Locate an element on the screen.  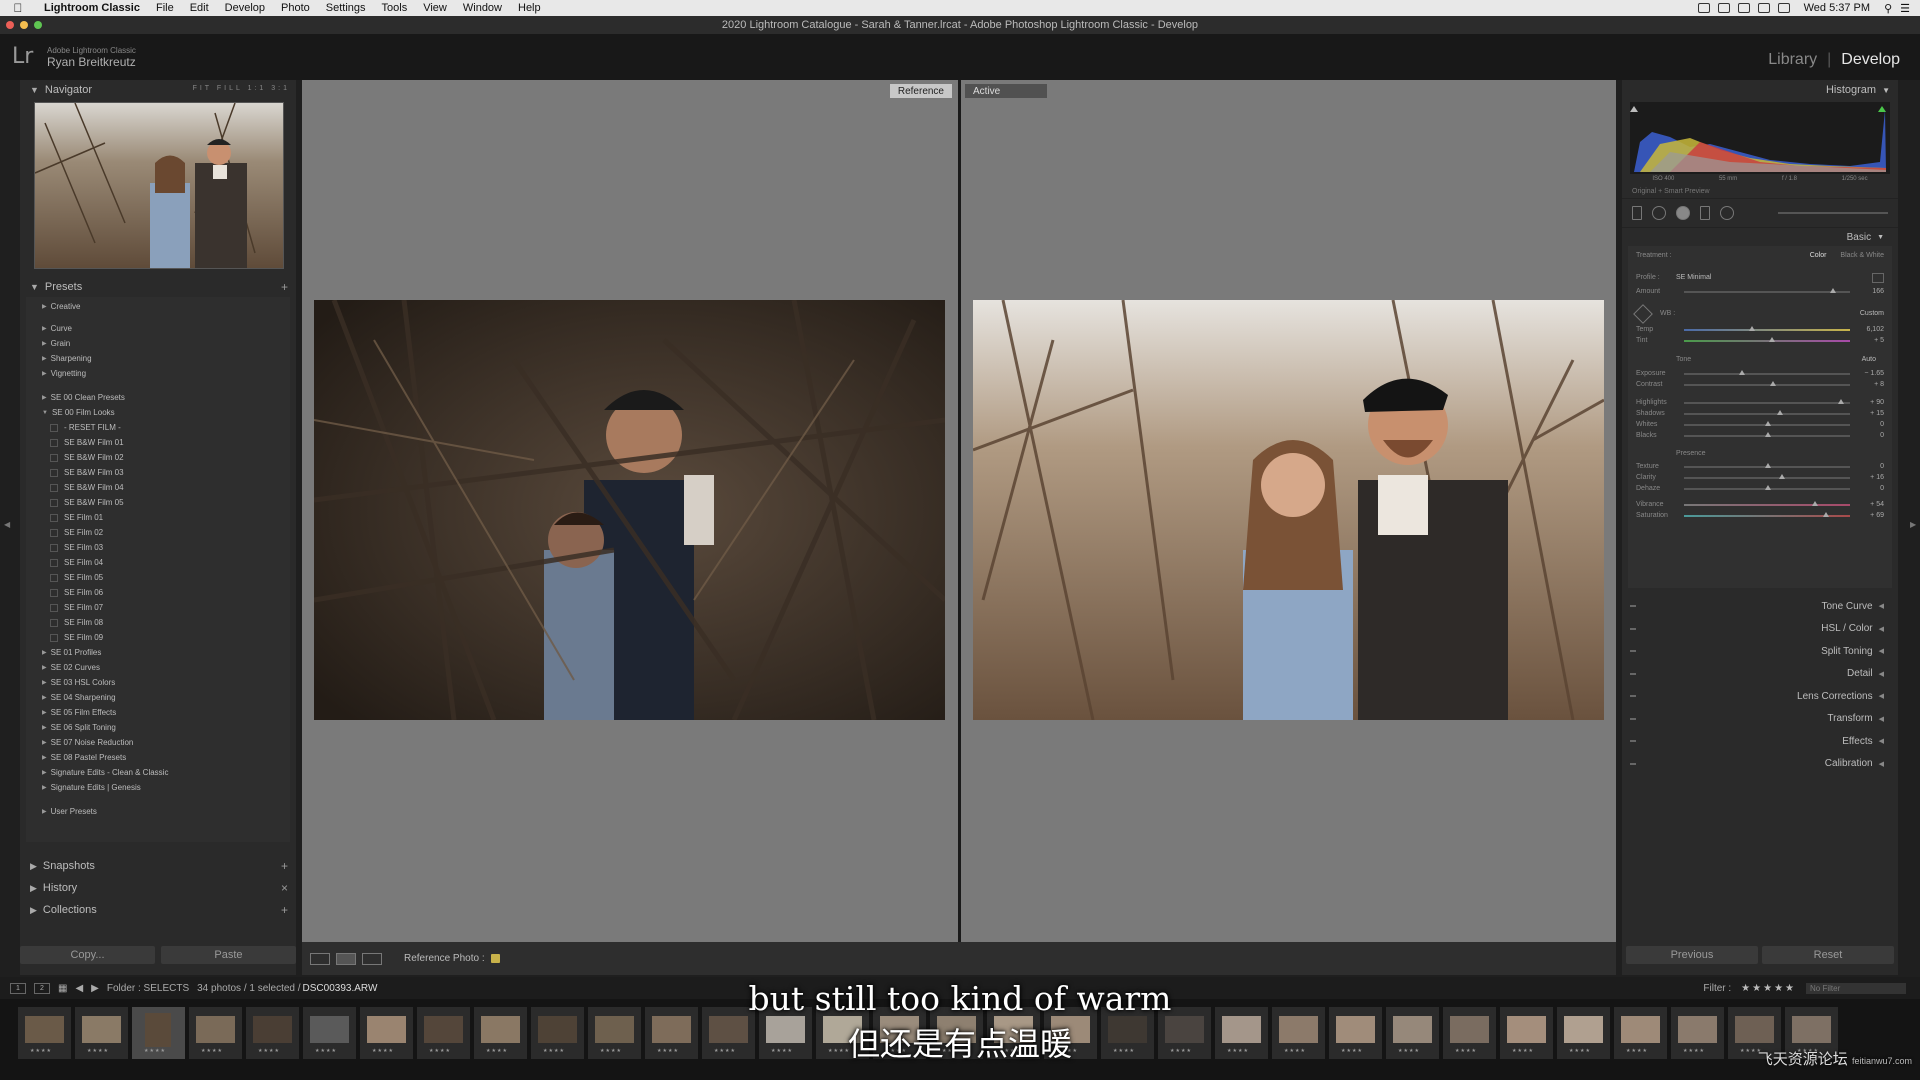
active-photo is located at coordinates (1288, 510).